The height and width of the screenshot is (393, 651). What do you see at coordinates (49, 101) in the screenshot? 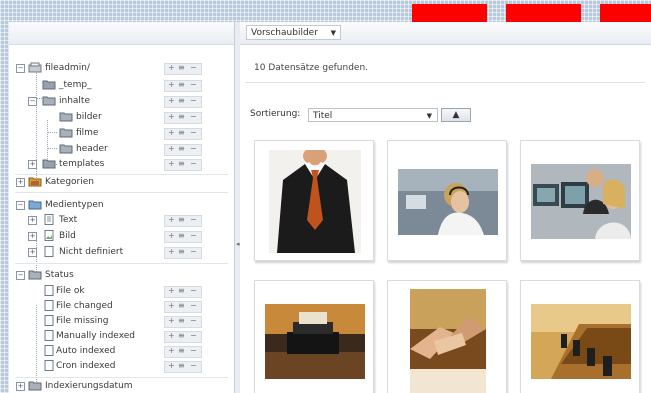
I see `folder-open-icon` at bounding box center [49, 101].